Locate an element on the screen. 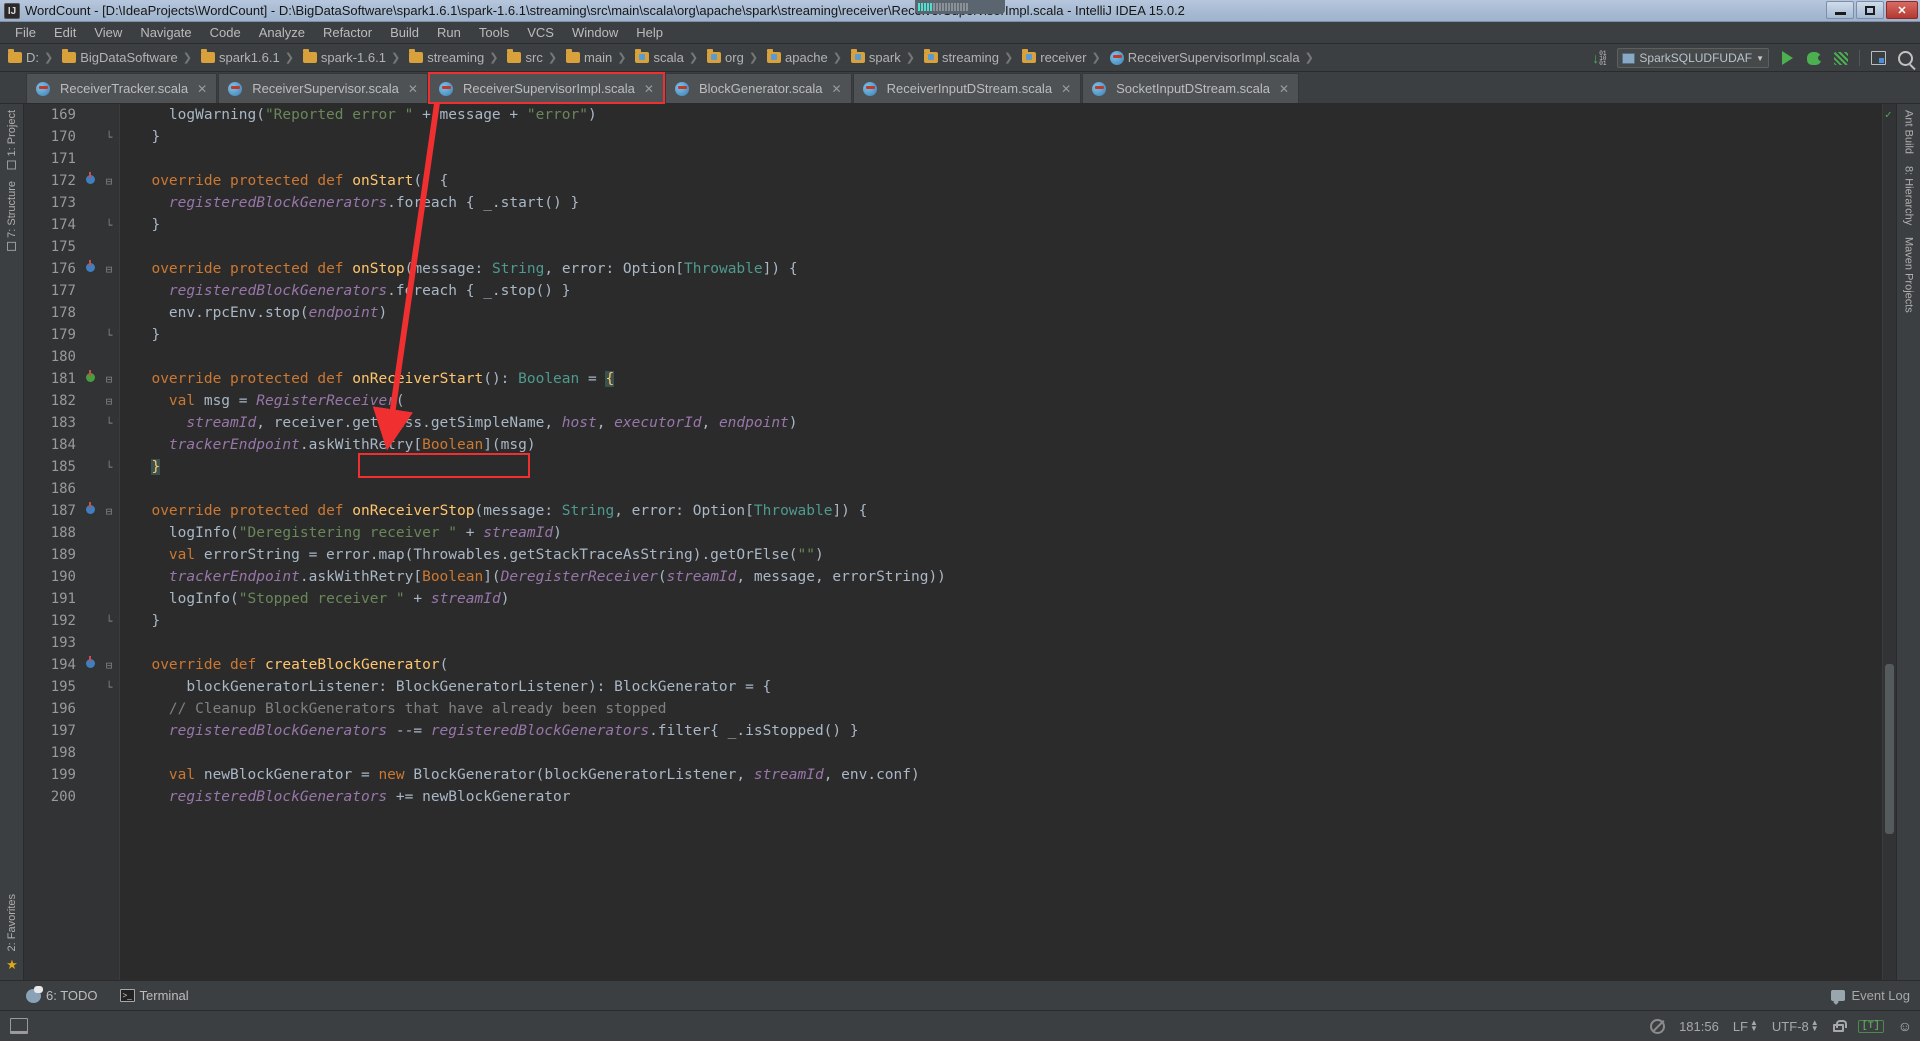 Image resolution: width=1920 pixels, height=1041 pixels. tool-window-ant-build: Ant Build is located at coordinates (1909, 132).